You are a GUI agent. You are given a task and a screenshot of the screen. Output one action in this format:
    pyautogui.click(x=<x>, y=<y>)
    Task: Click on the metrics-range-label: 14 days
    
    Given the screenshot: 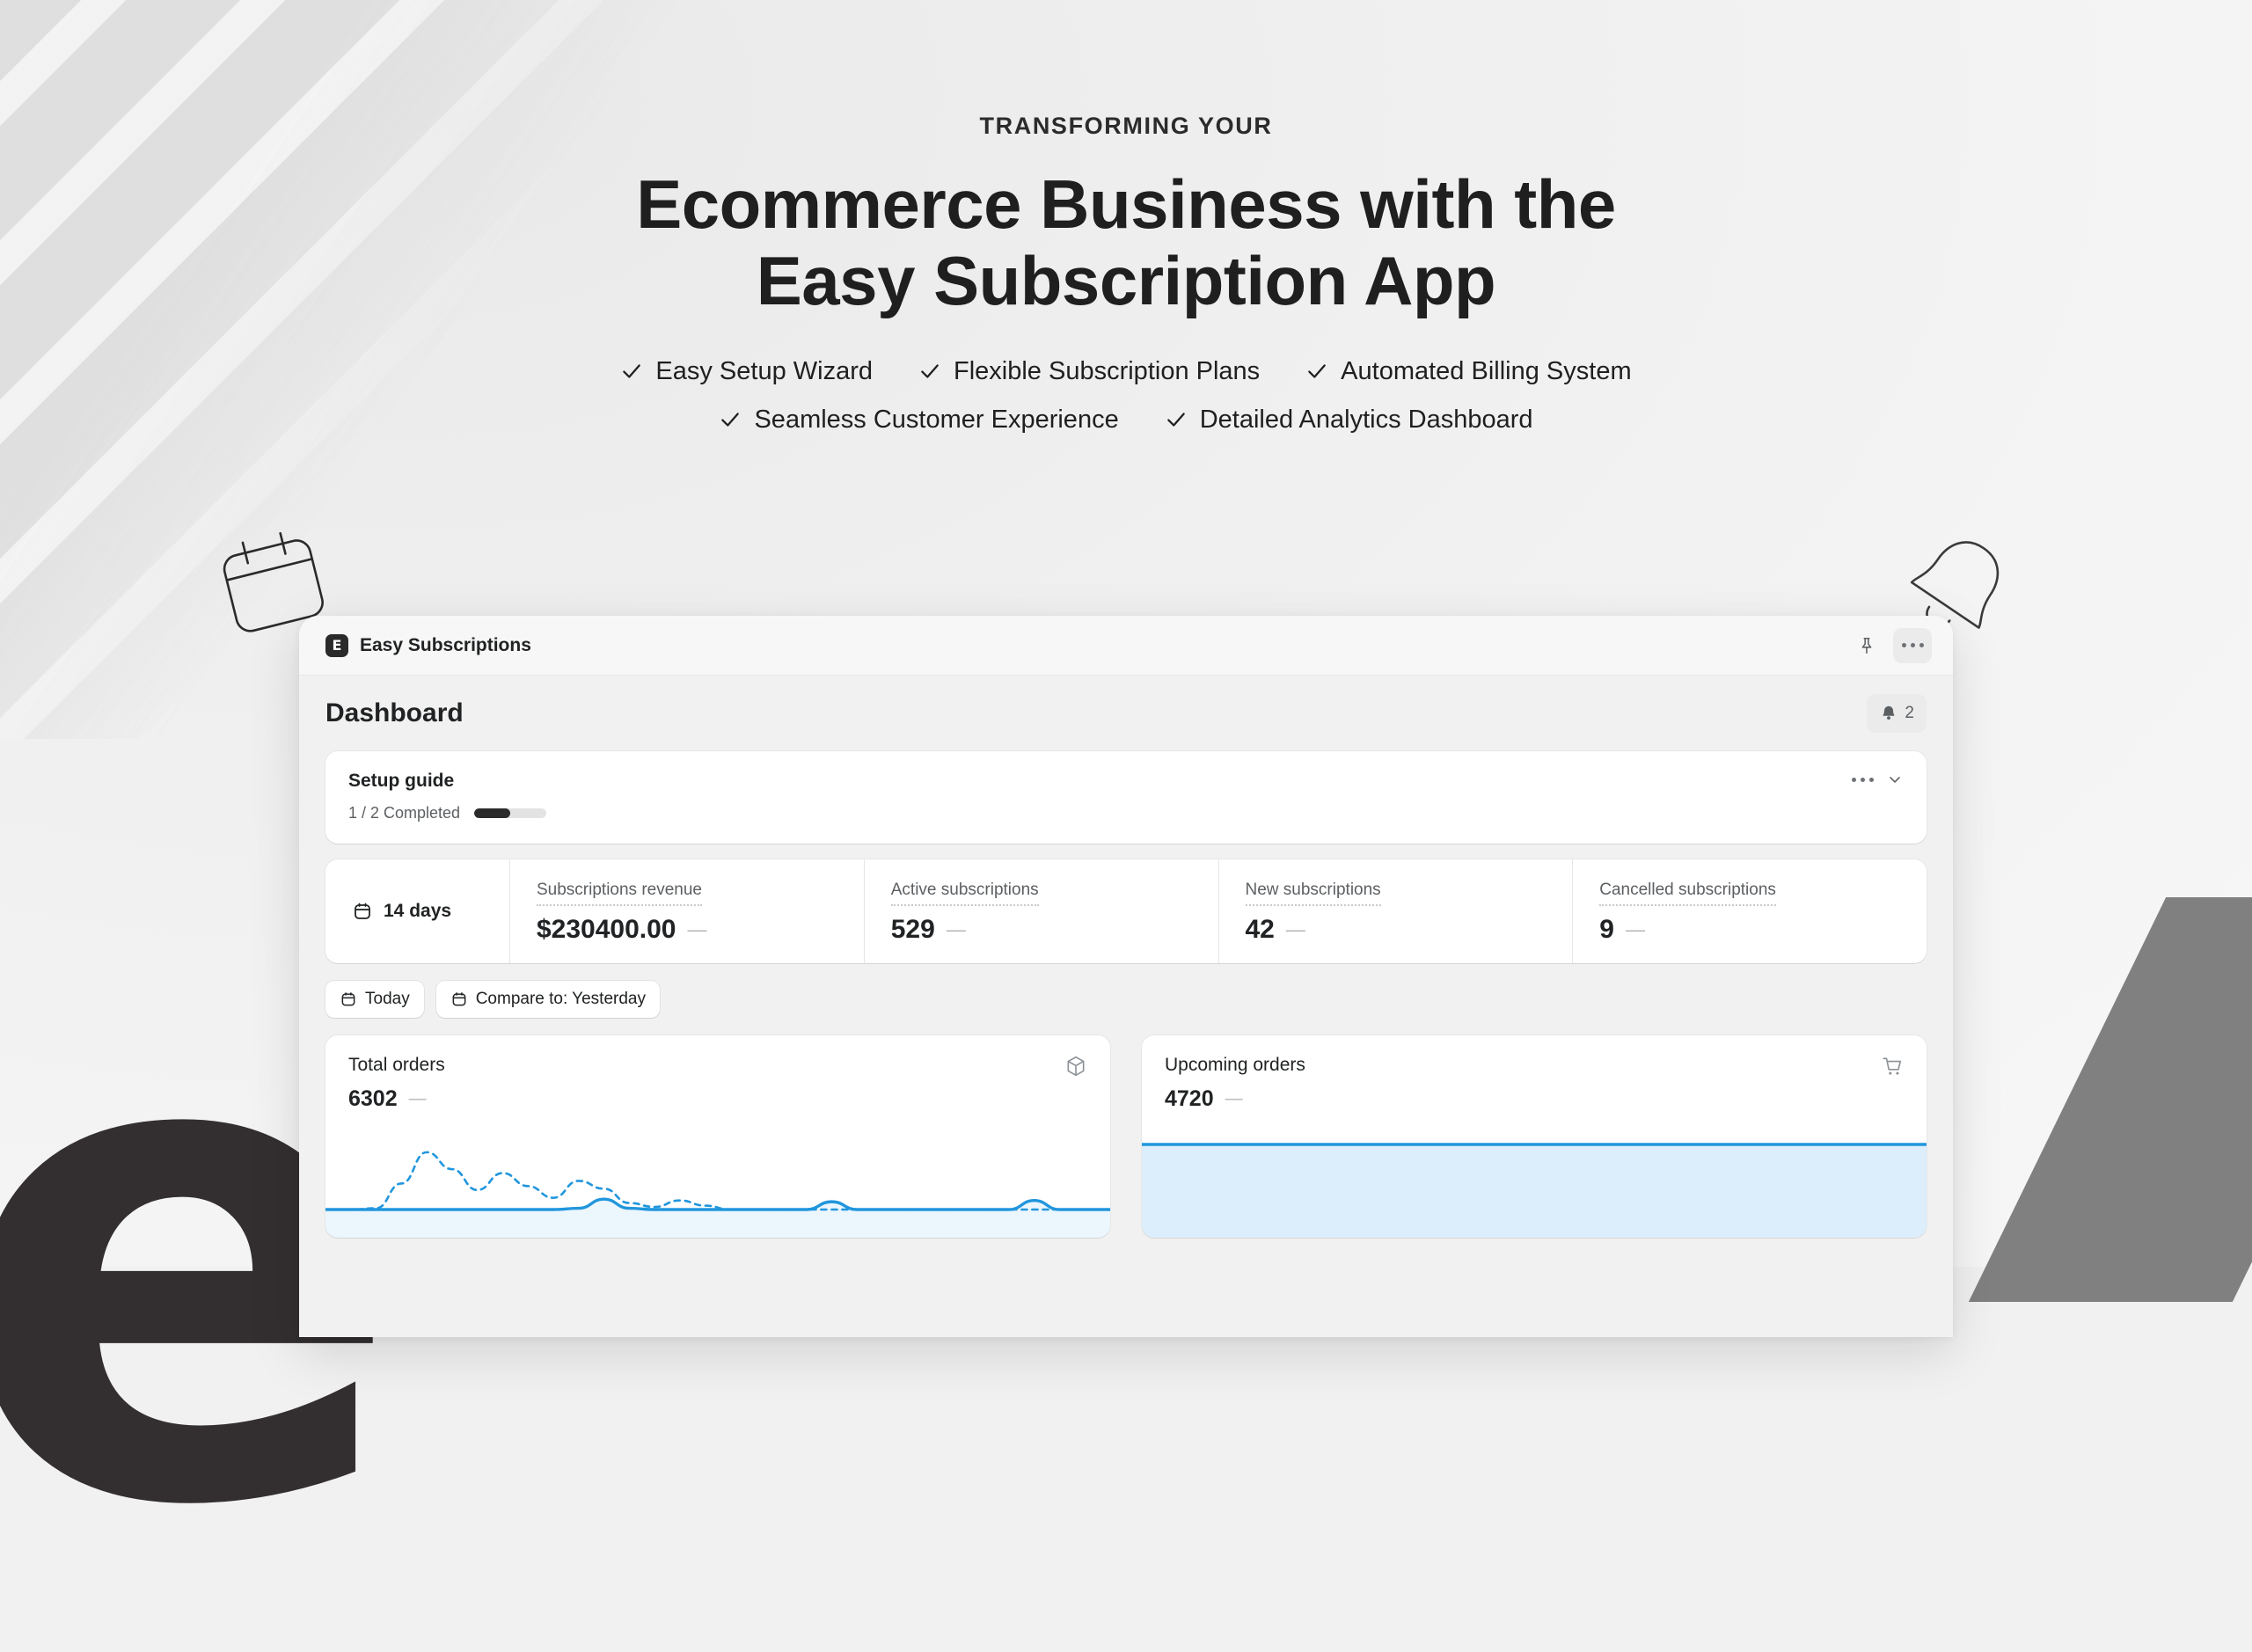 What is the action you would take?
    pyautogui.click(x=418, y=911)
    